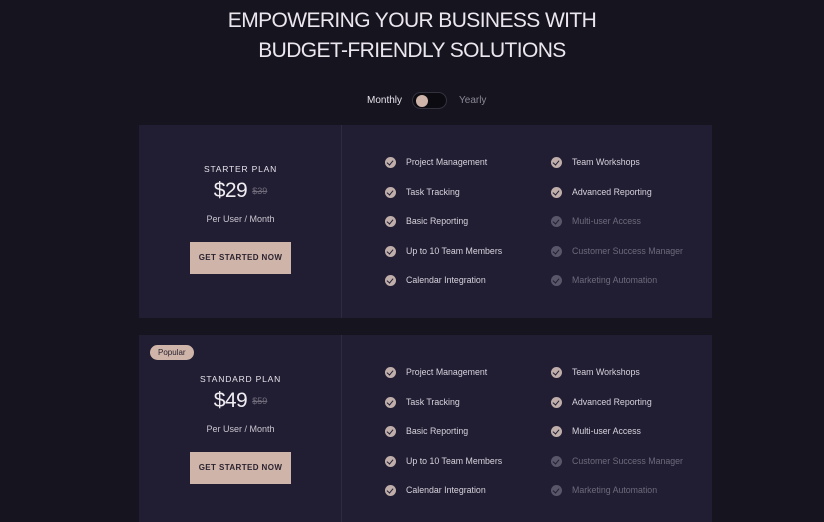  What do you see at coordinates (172, 352) in the screenshot?
I see `popular-badge: Popular` at bounding box center [172, 352].